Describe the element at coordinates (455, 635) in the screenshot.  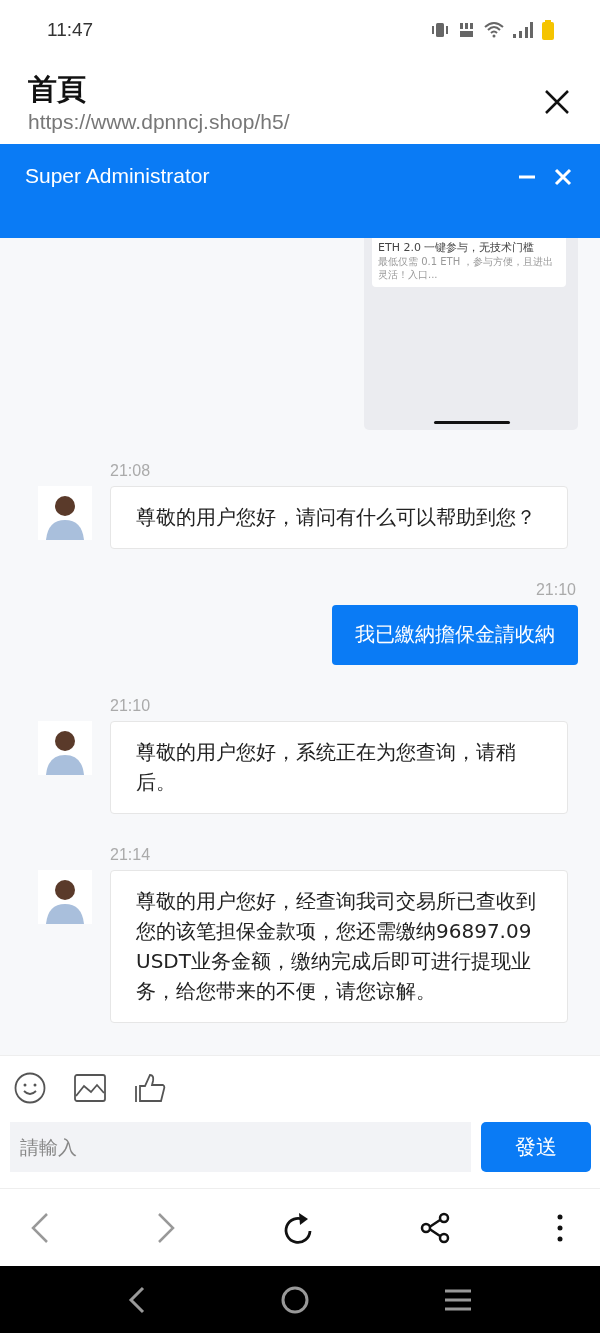
I see `message-bubble: 我已繳納擔保金請收納` at that location.